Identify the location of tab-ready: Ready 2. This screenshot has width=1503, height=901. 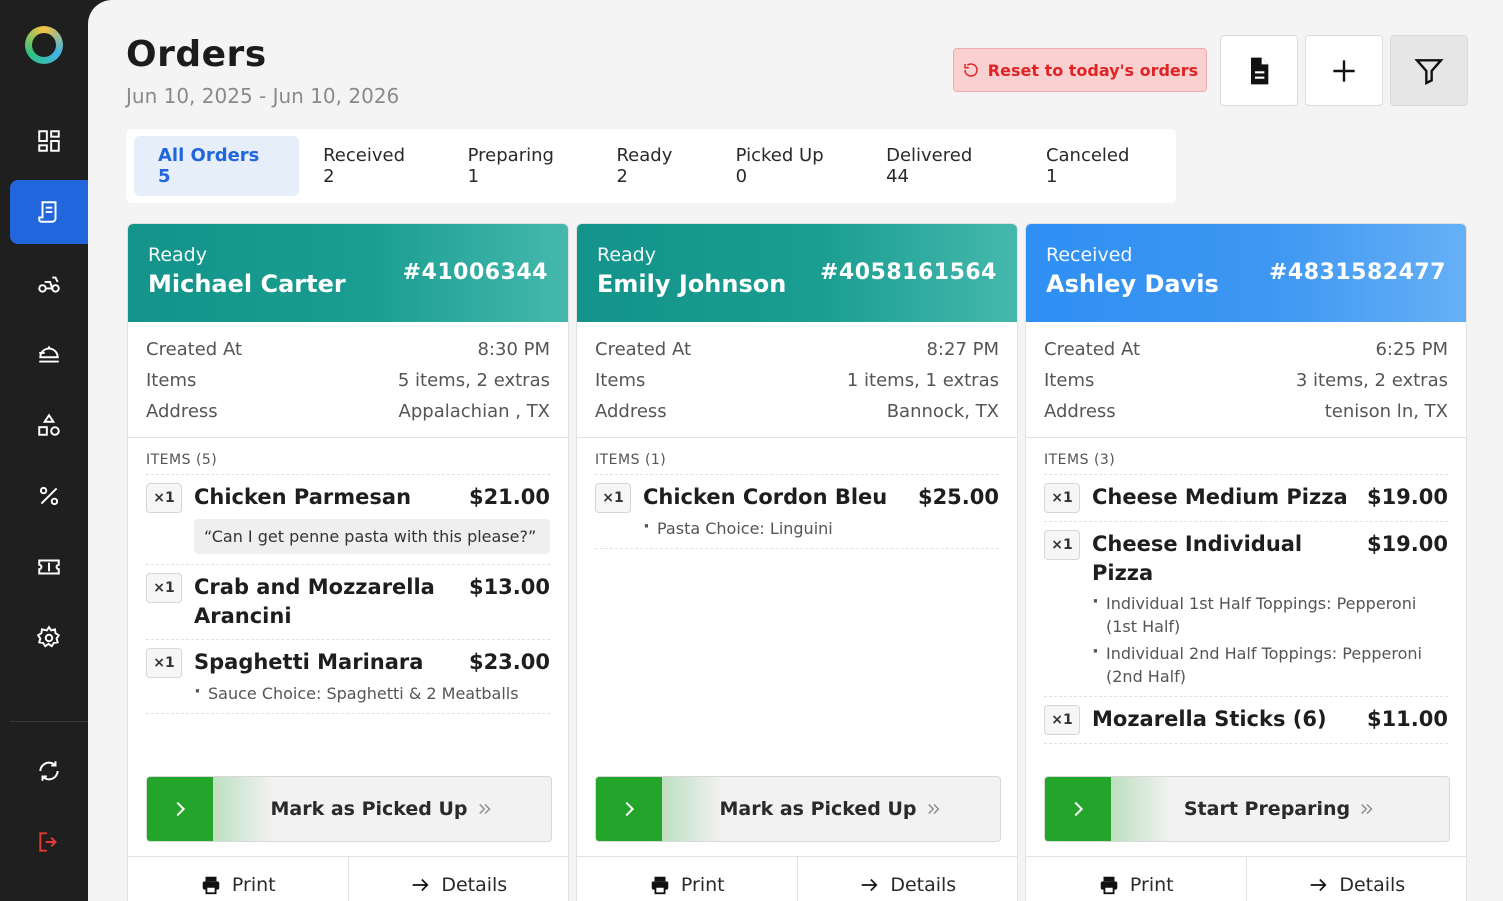
(651, 166).